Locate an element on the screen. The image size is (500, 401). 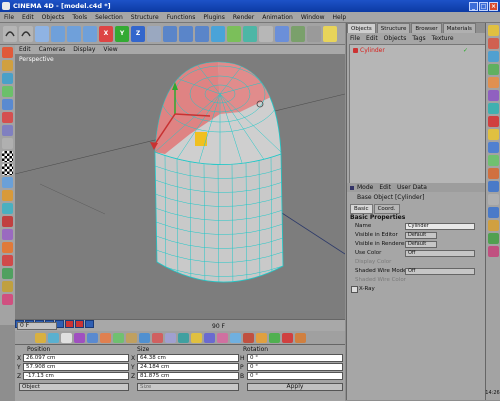
close-icon: × is located at coordinates (493, 6).